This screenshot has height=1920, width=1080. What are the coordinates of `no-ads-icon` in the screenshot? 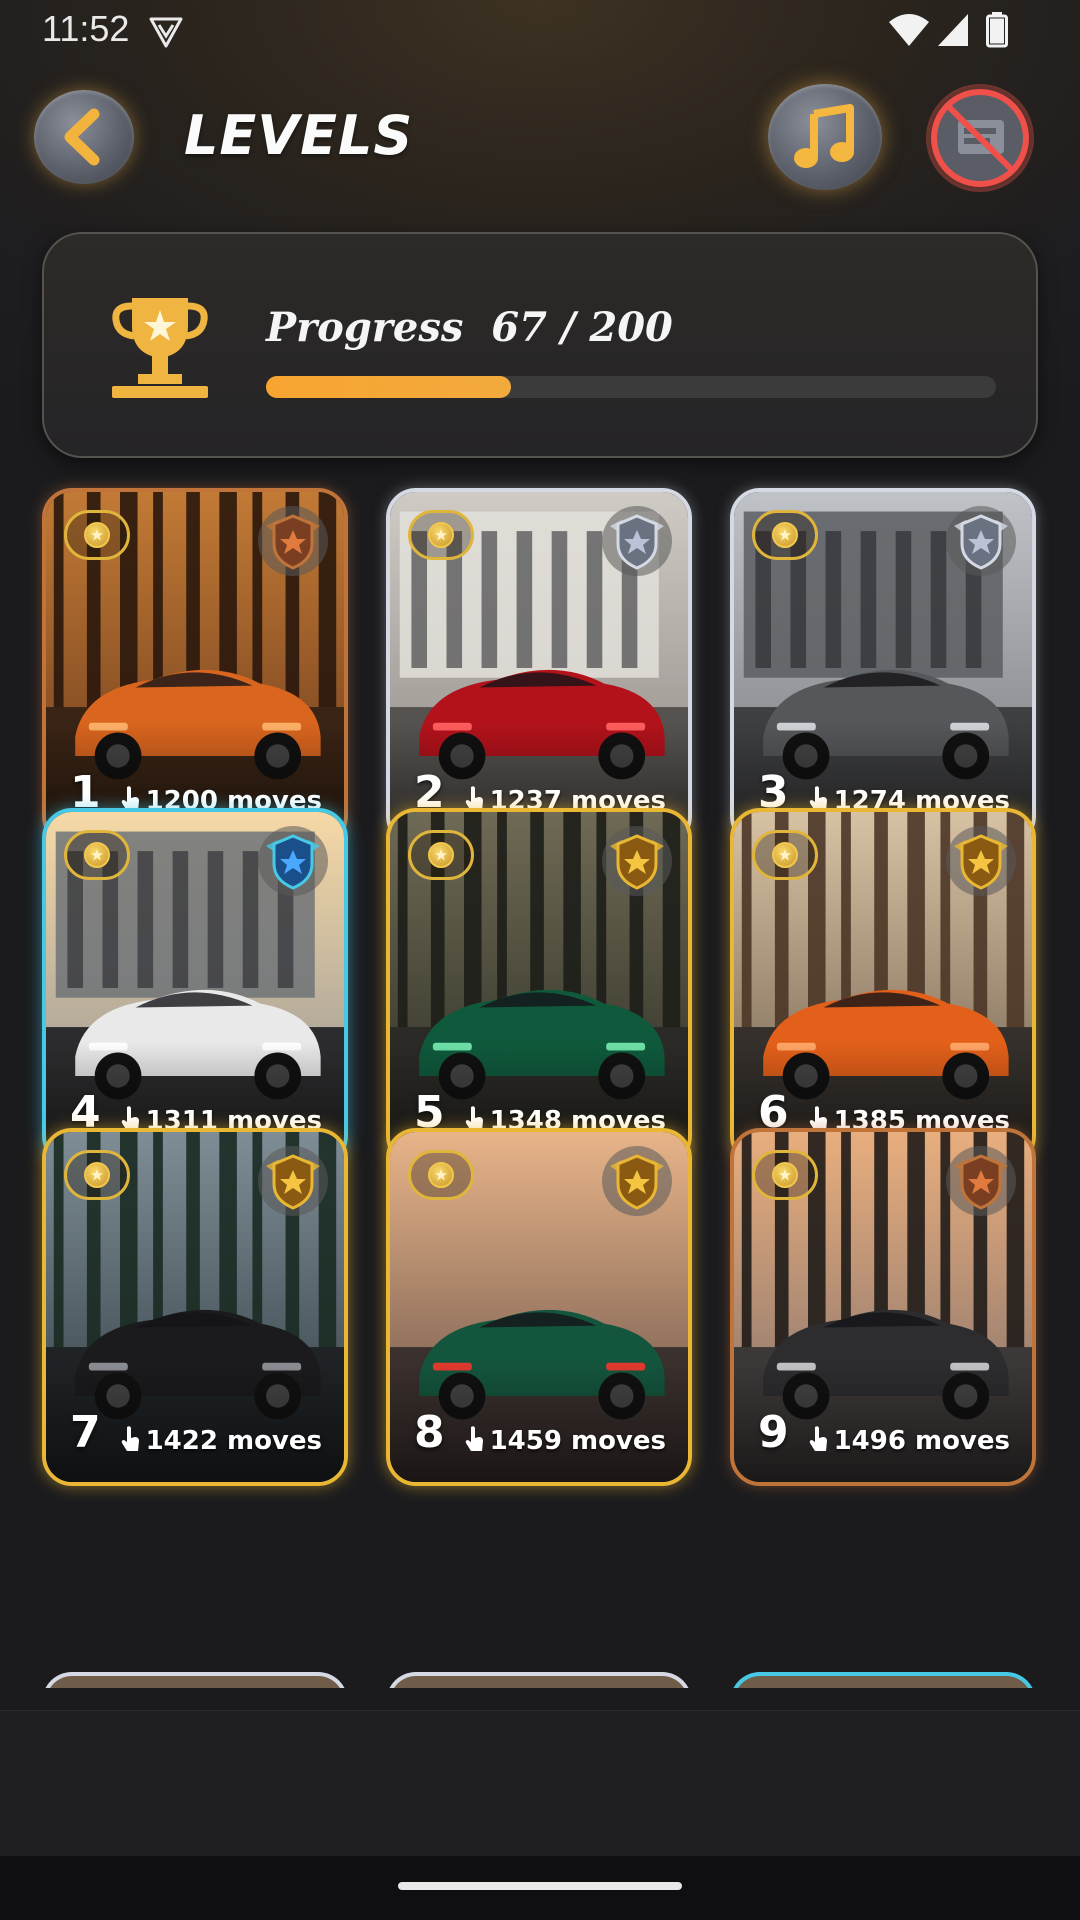 It's located at (980, 138).